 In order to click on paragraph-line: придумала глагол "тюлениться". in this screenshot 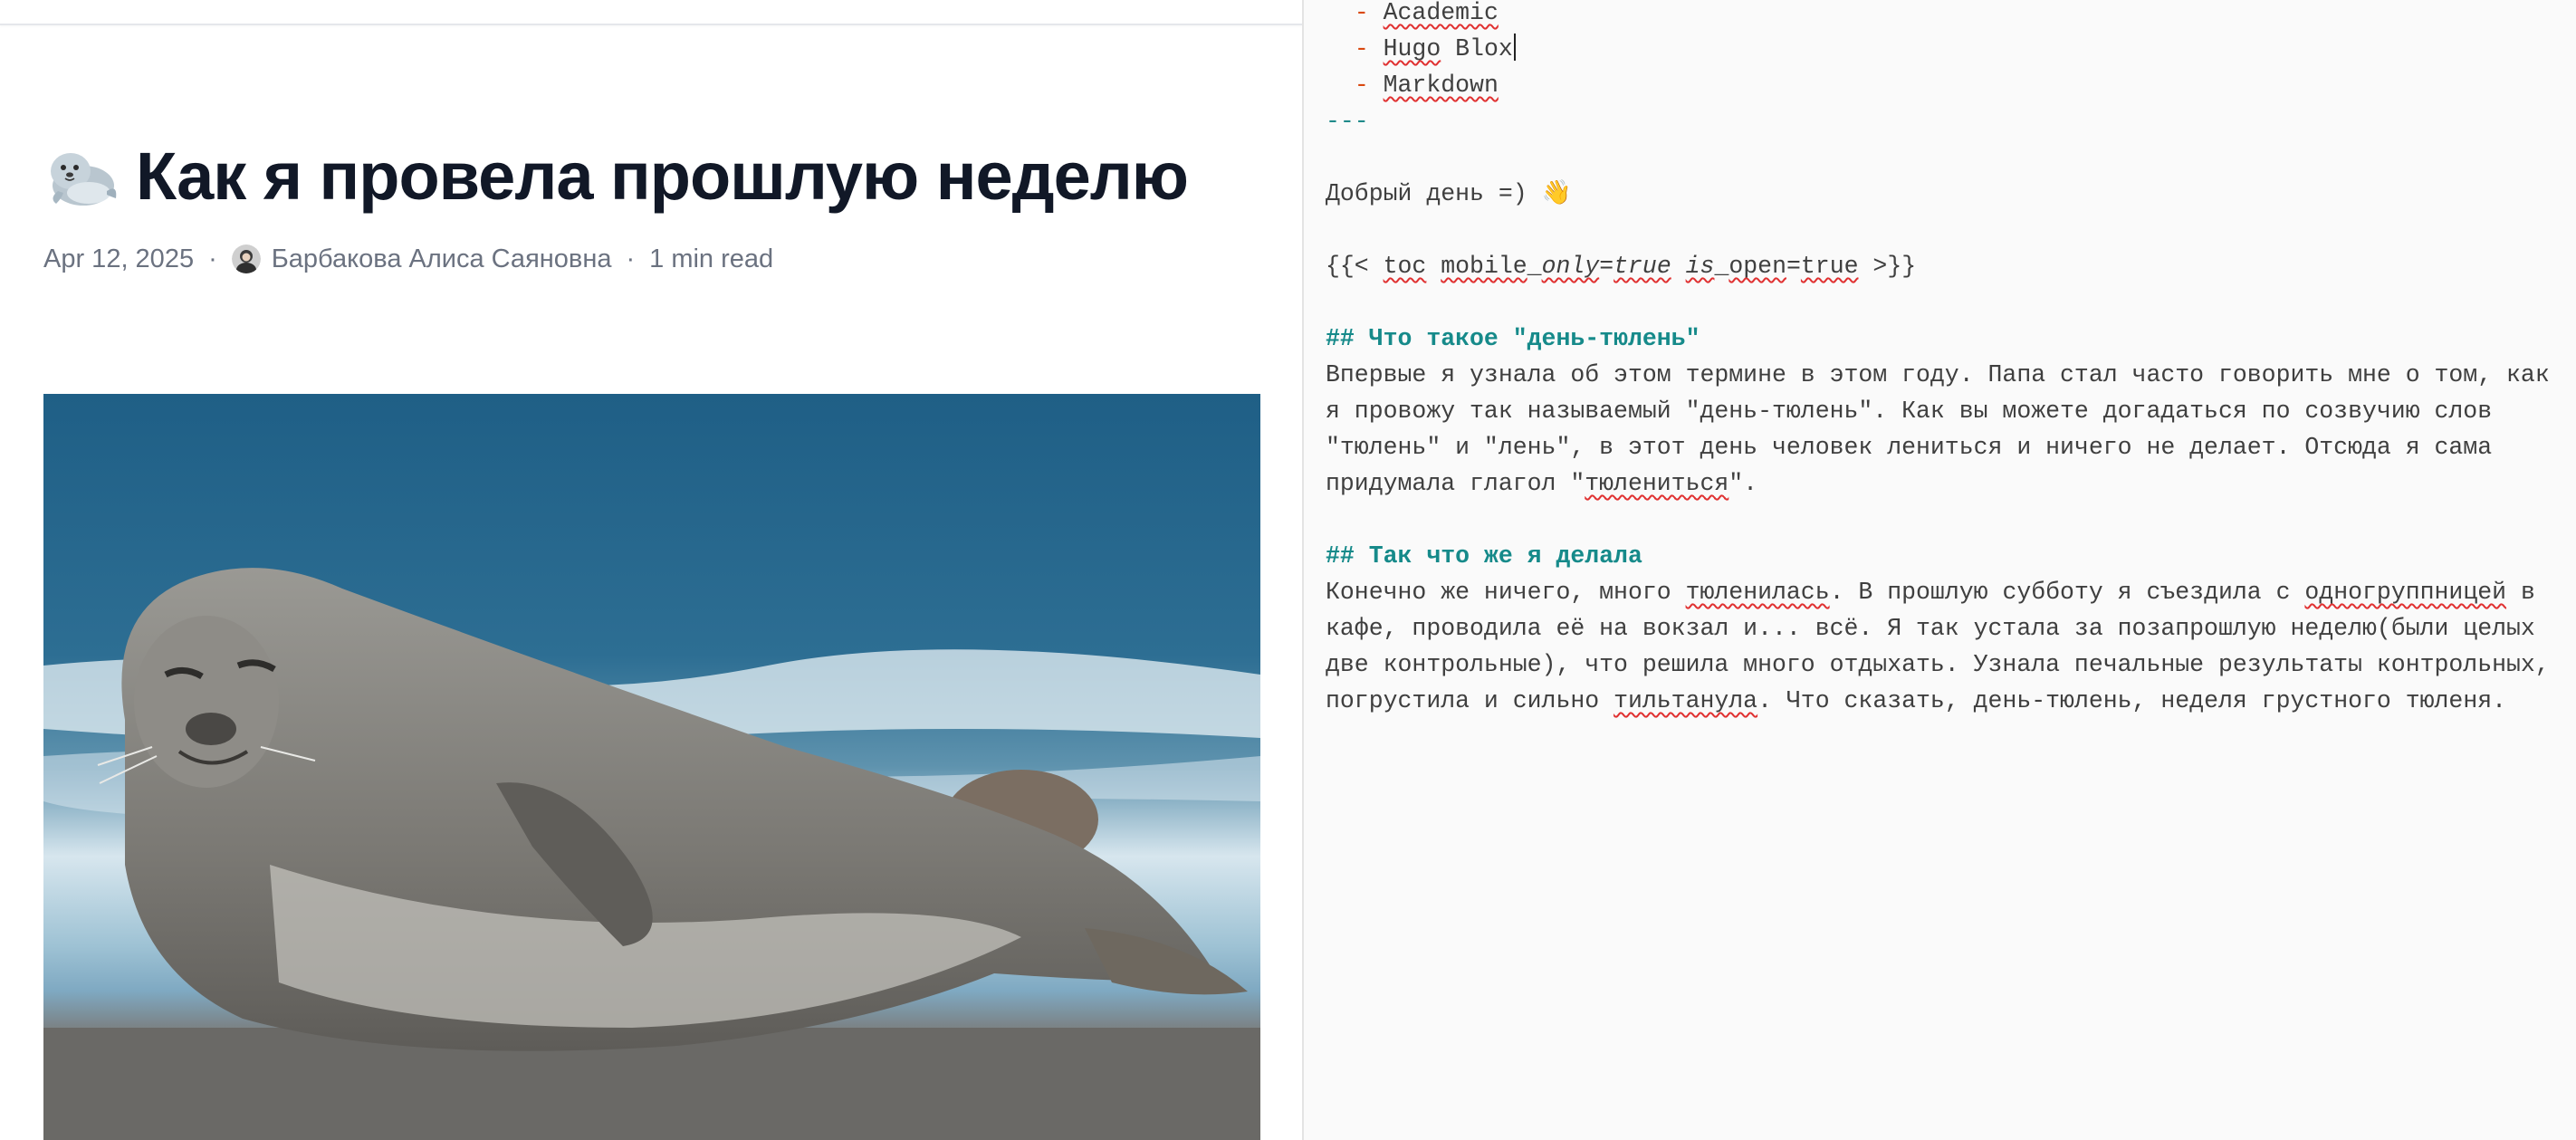, I will do `click(1946, 483)`.